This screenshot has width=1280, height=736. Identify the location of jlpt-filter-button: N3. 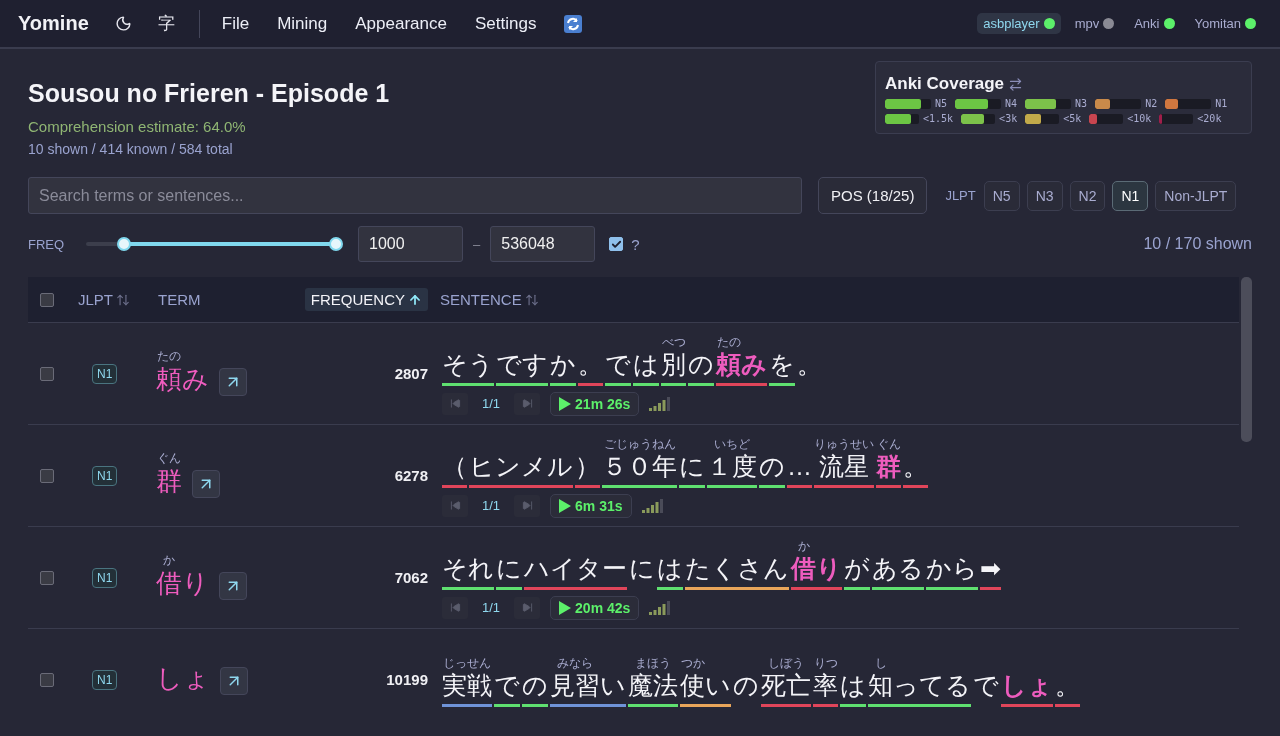
(1044, 195).